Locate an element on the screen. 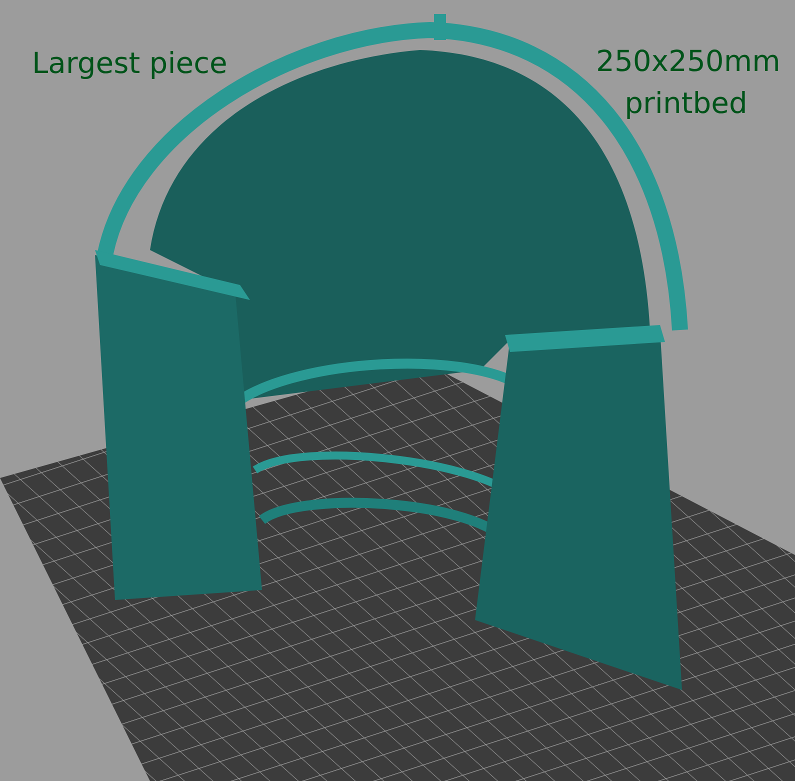 The image size is (795, 781). model-label: Largest piece is located at coordinates (130, 63).